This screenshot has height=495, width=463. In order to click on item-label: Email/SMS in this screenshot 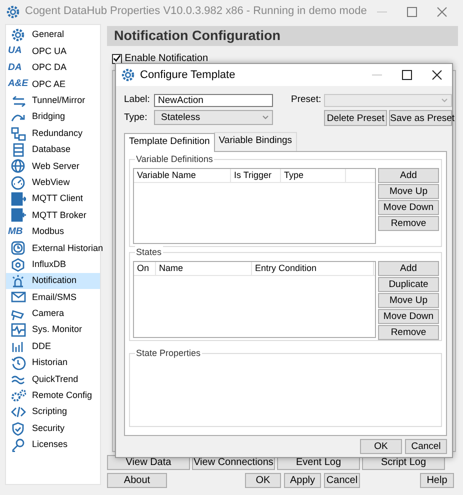, I will do `click(54, 297)`.